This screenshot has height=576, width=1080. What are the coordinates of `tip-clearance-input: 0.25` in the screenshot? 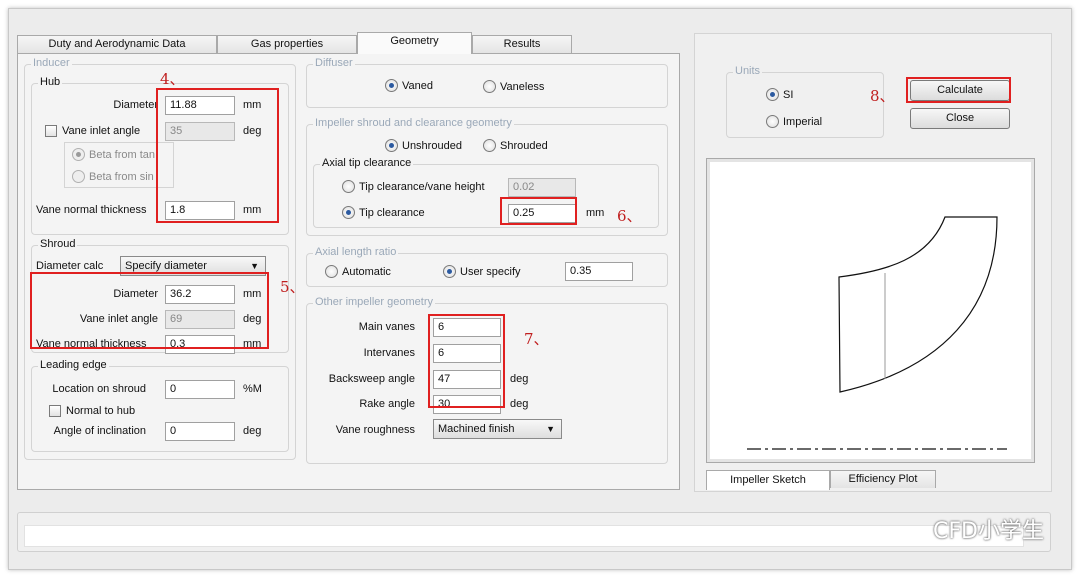 It's located at (542, 213).